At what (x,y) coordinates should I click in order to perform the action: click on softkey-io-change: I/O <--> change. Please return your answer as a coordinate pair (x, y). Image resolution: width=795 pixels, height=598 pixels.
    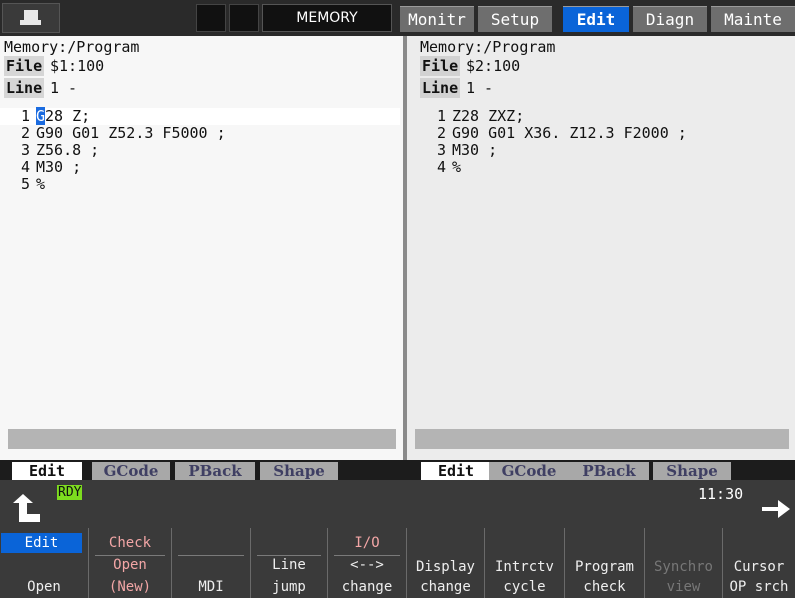
    Looking at the image, I should click on (366, 563).